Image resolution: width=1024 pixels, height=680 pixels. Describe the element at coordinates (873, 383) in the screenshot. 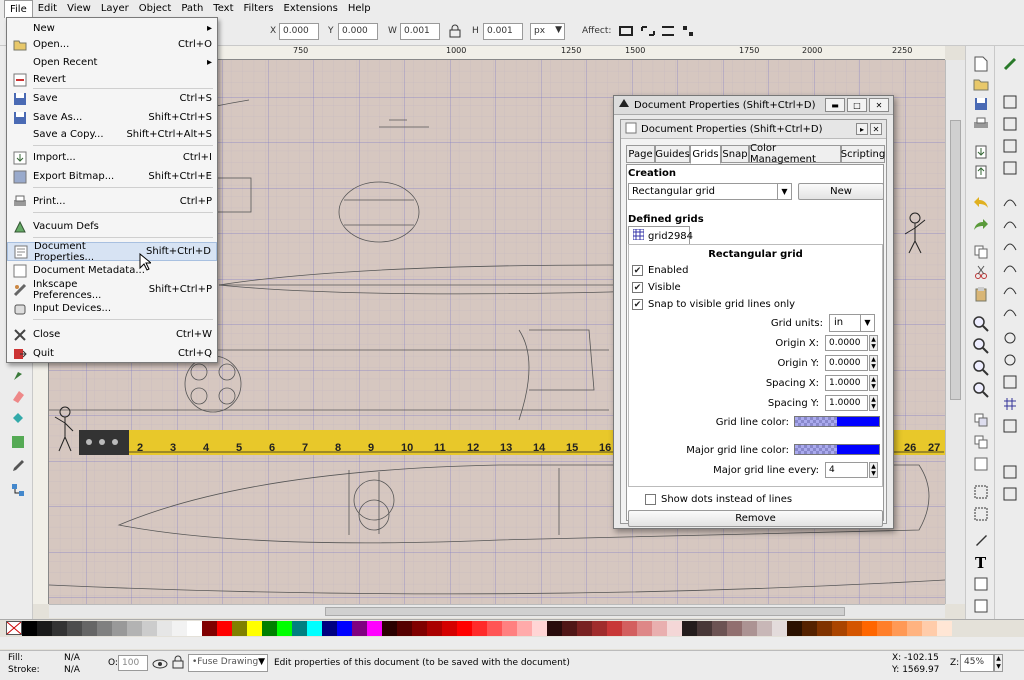

I see `spacing-x-spinner: ▲ ▼` at that location.